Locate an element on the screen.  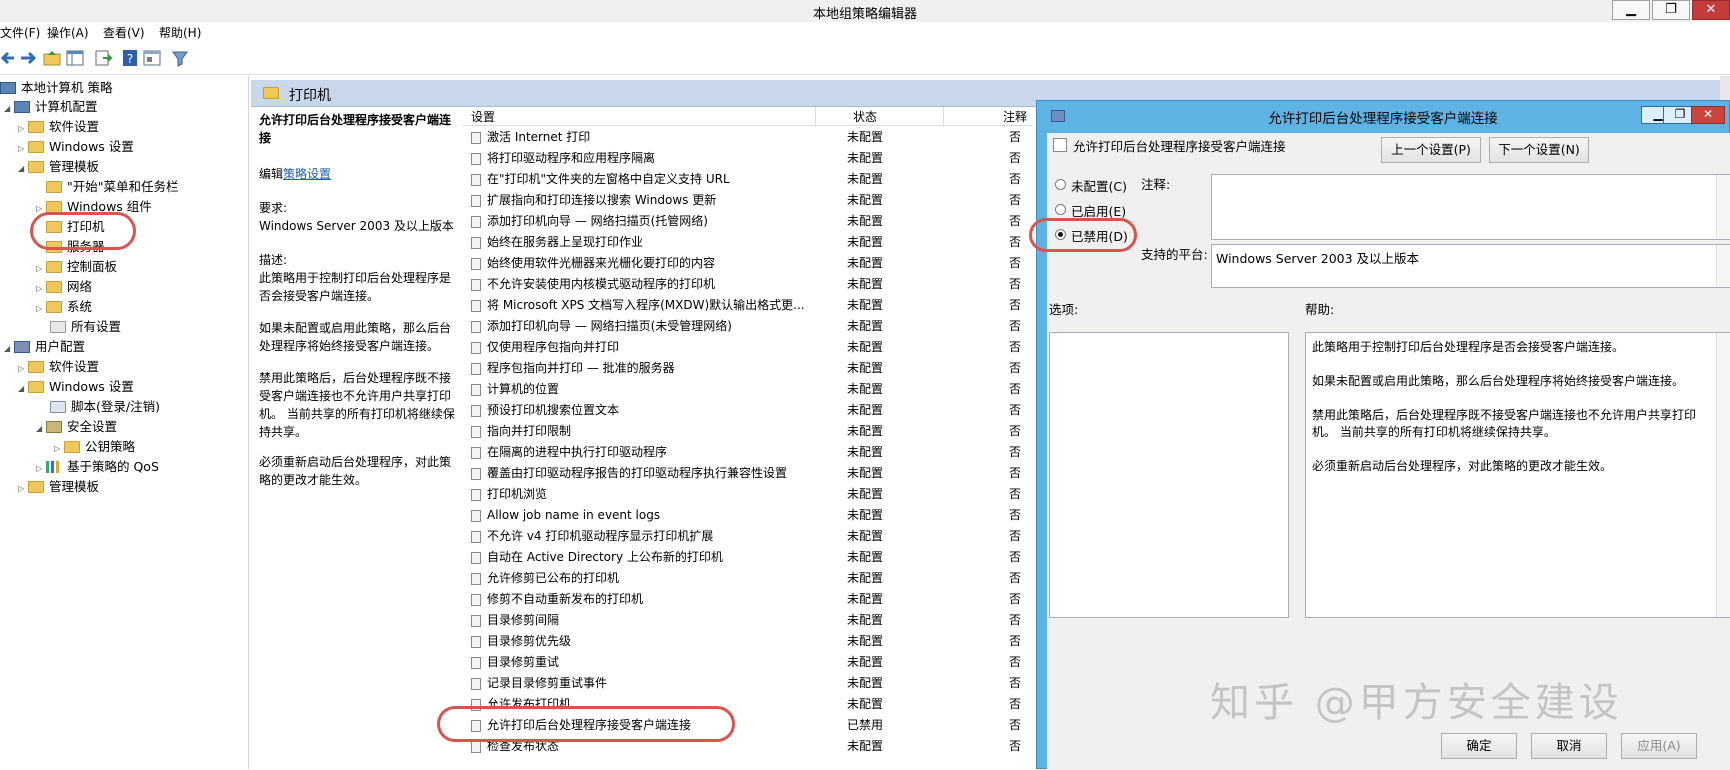
tree-item-software-settings: ▷ 软件设置 is located at coordinates (58, 127).